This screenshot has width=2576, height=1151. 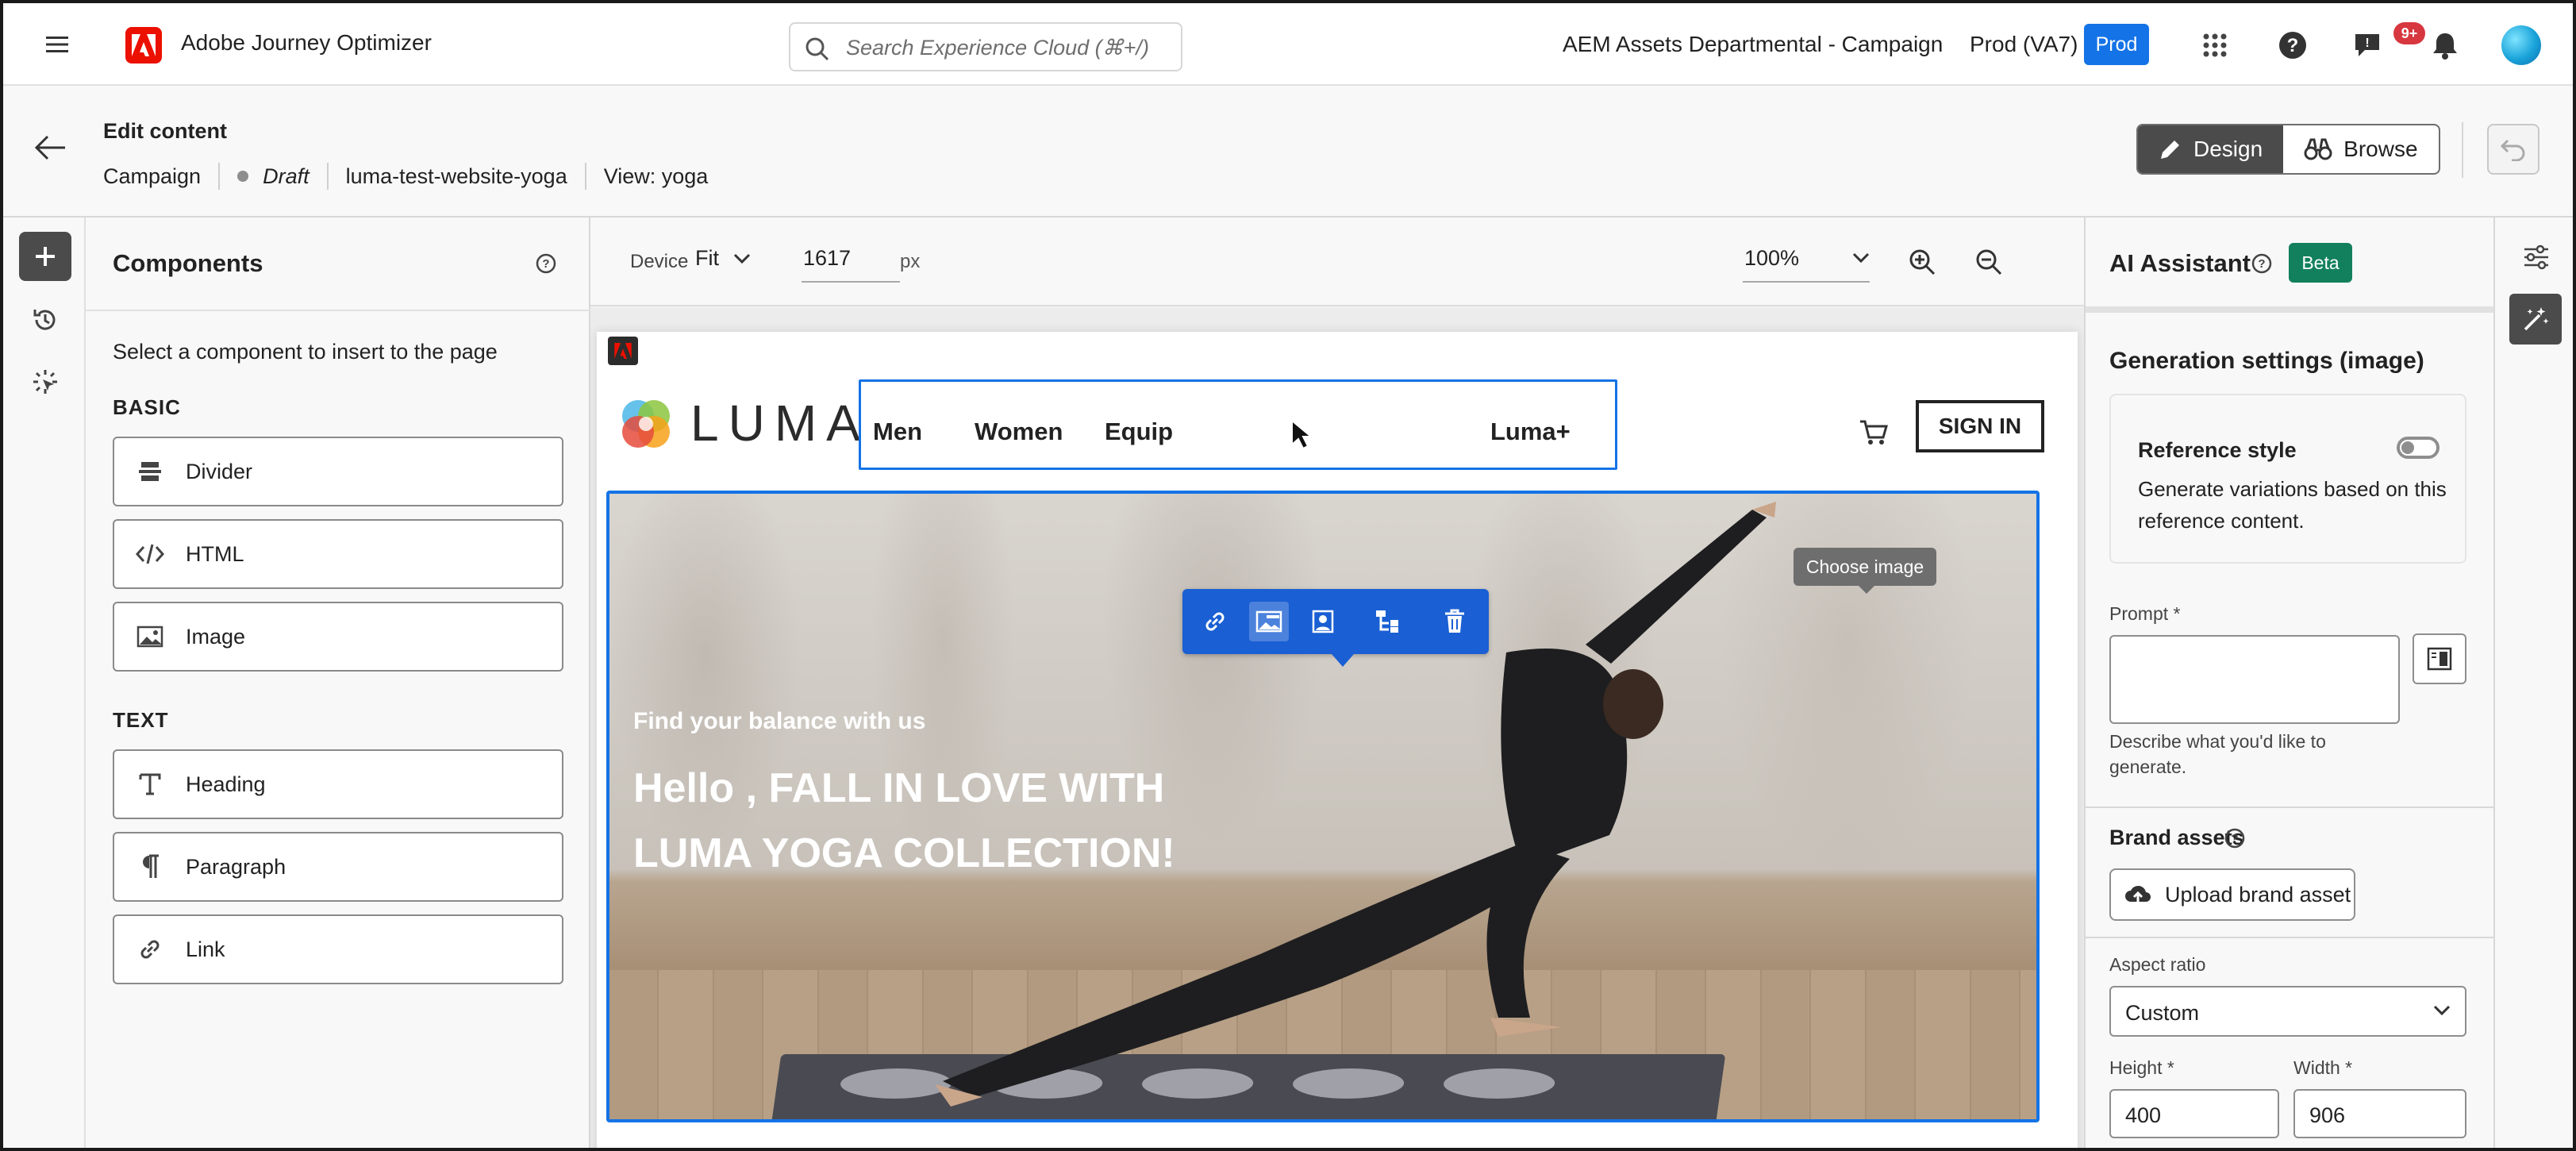 I want to click on nav-item-men: Men, so click(x=897, y=432).